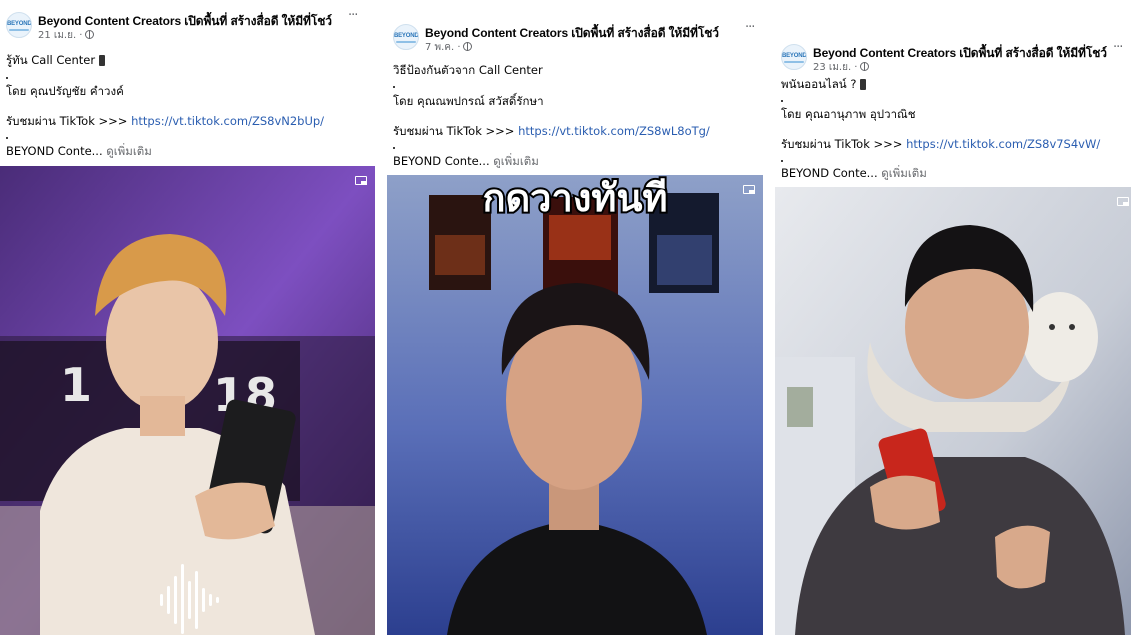 Image resolution: width=1131 pixels, height=635 pixels. I want to click on tiktok-link: https://vt.tiktok.com/ZS8vN2bUp/, so click(227, 121).